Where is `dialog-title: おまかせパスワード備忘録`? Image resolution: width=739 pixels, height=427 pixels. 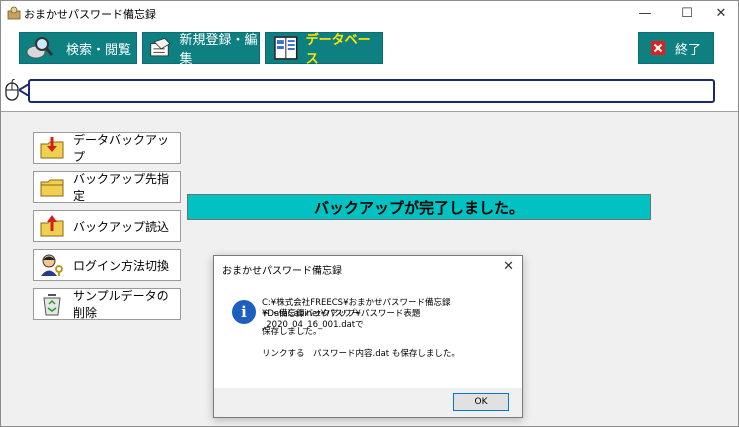 dialog-title: おまかせパスワード備忘録 is located at coordinates (282, 271).